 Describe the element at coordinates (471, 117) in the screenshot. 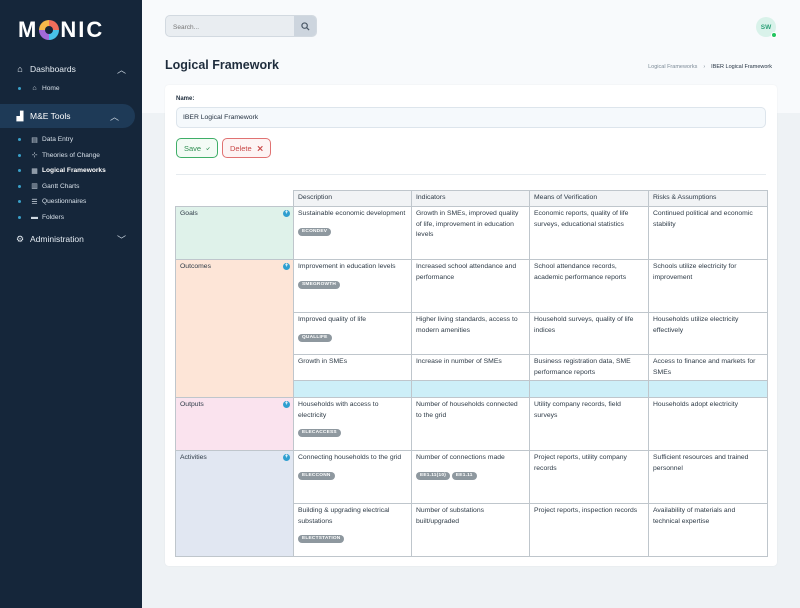

I see `name-field` at that location.